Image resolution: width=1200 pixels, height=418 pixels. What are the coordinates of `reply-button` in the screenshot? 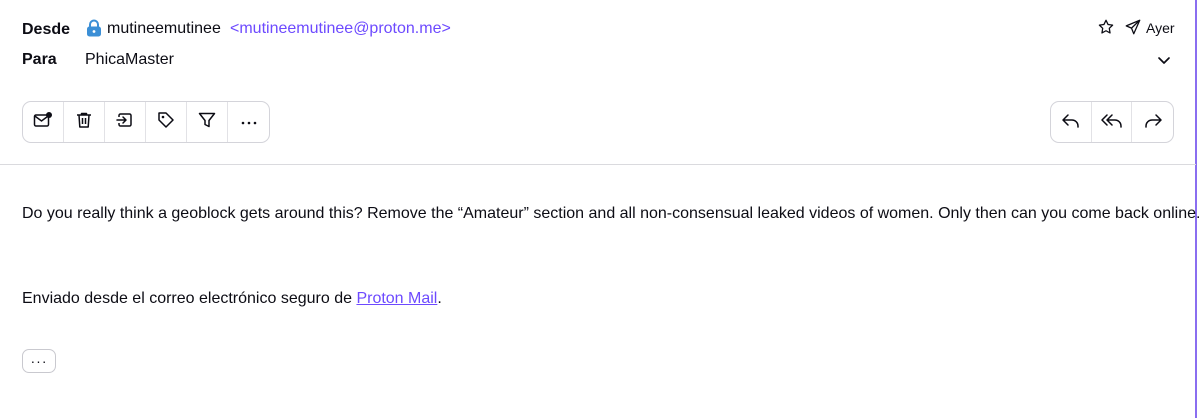 It's located at (1071, 122).